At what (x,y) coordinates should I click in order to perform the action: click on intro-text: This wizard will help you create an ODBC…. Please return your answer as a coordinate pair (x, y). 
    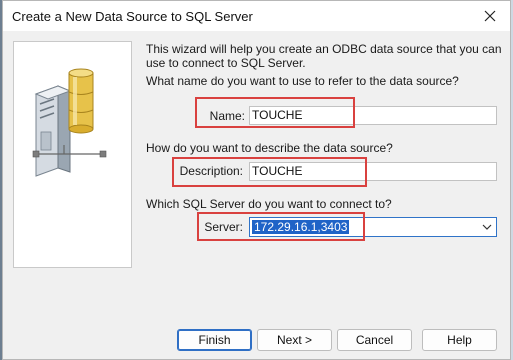
    Looking at the image, I should click on (324, 56).